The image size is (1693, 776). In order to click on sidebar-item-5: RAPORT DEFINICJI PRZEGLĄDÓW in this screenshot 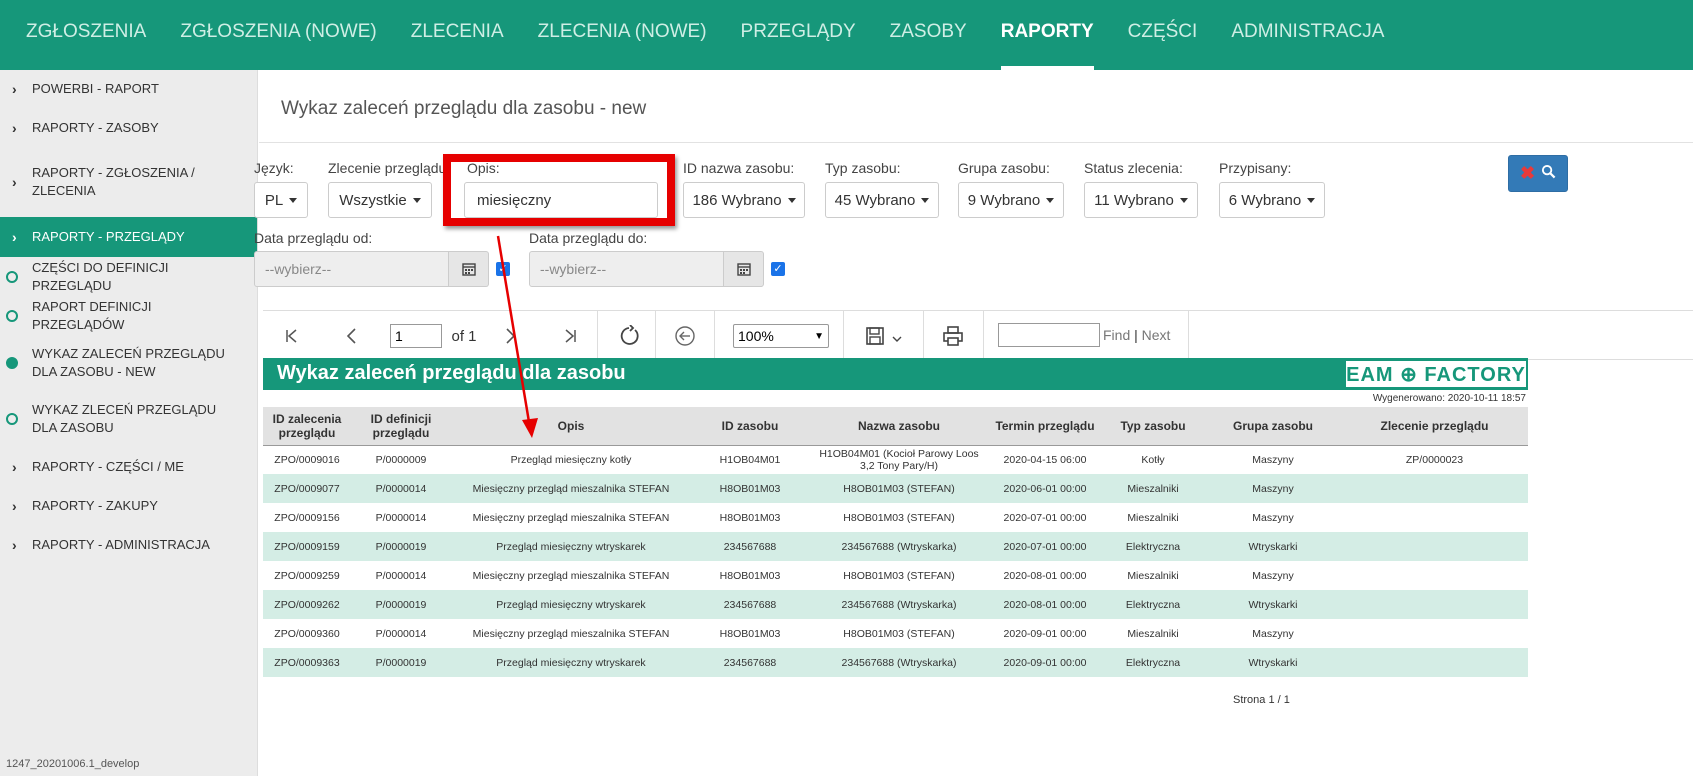, I will do `click(128, 315)`.